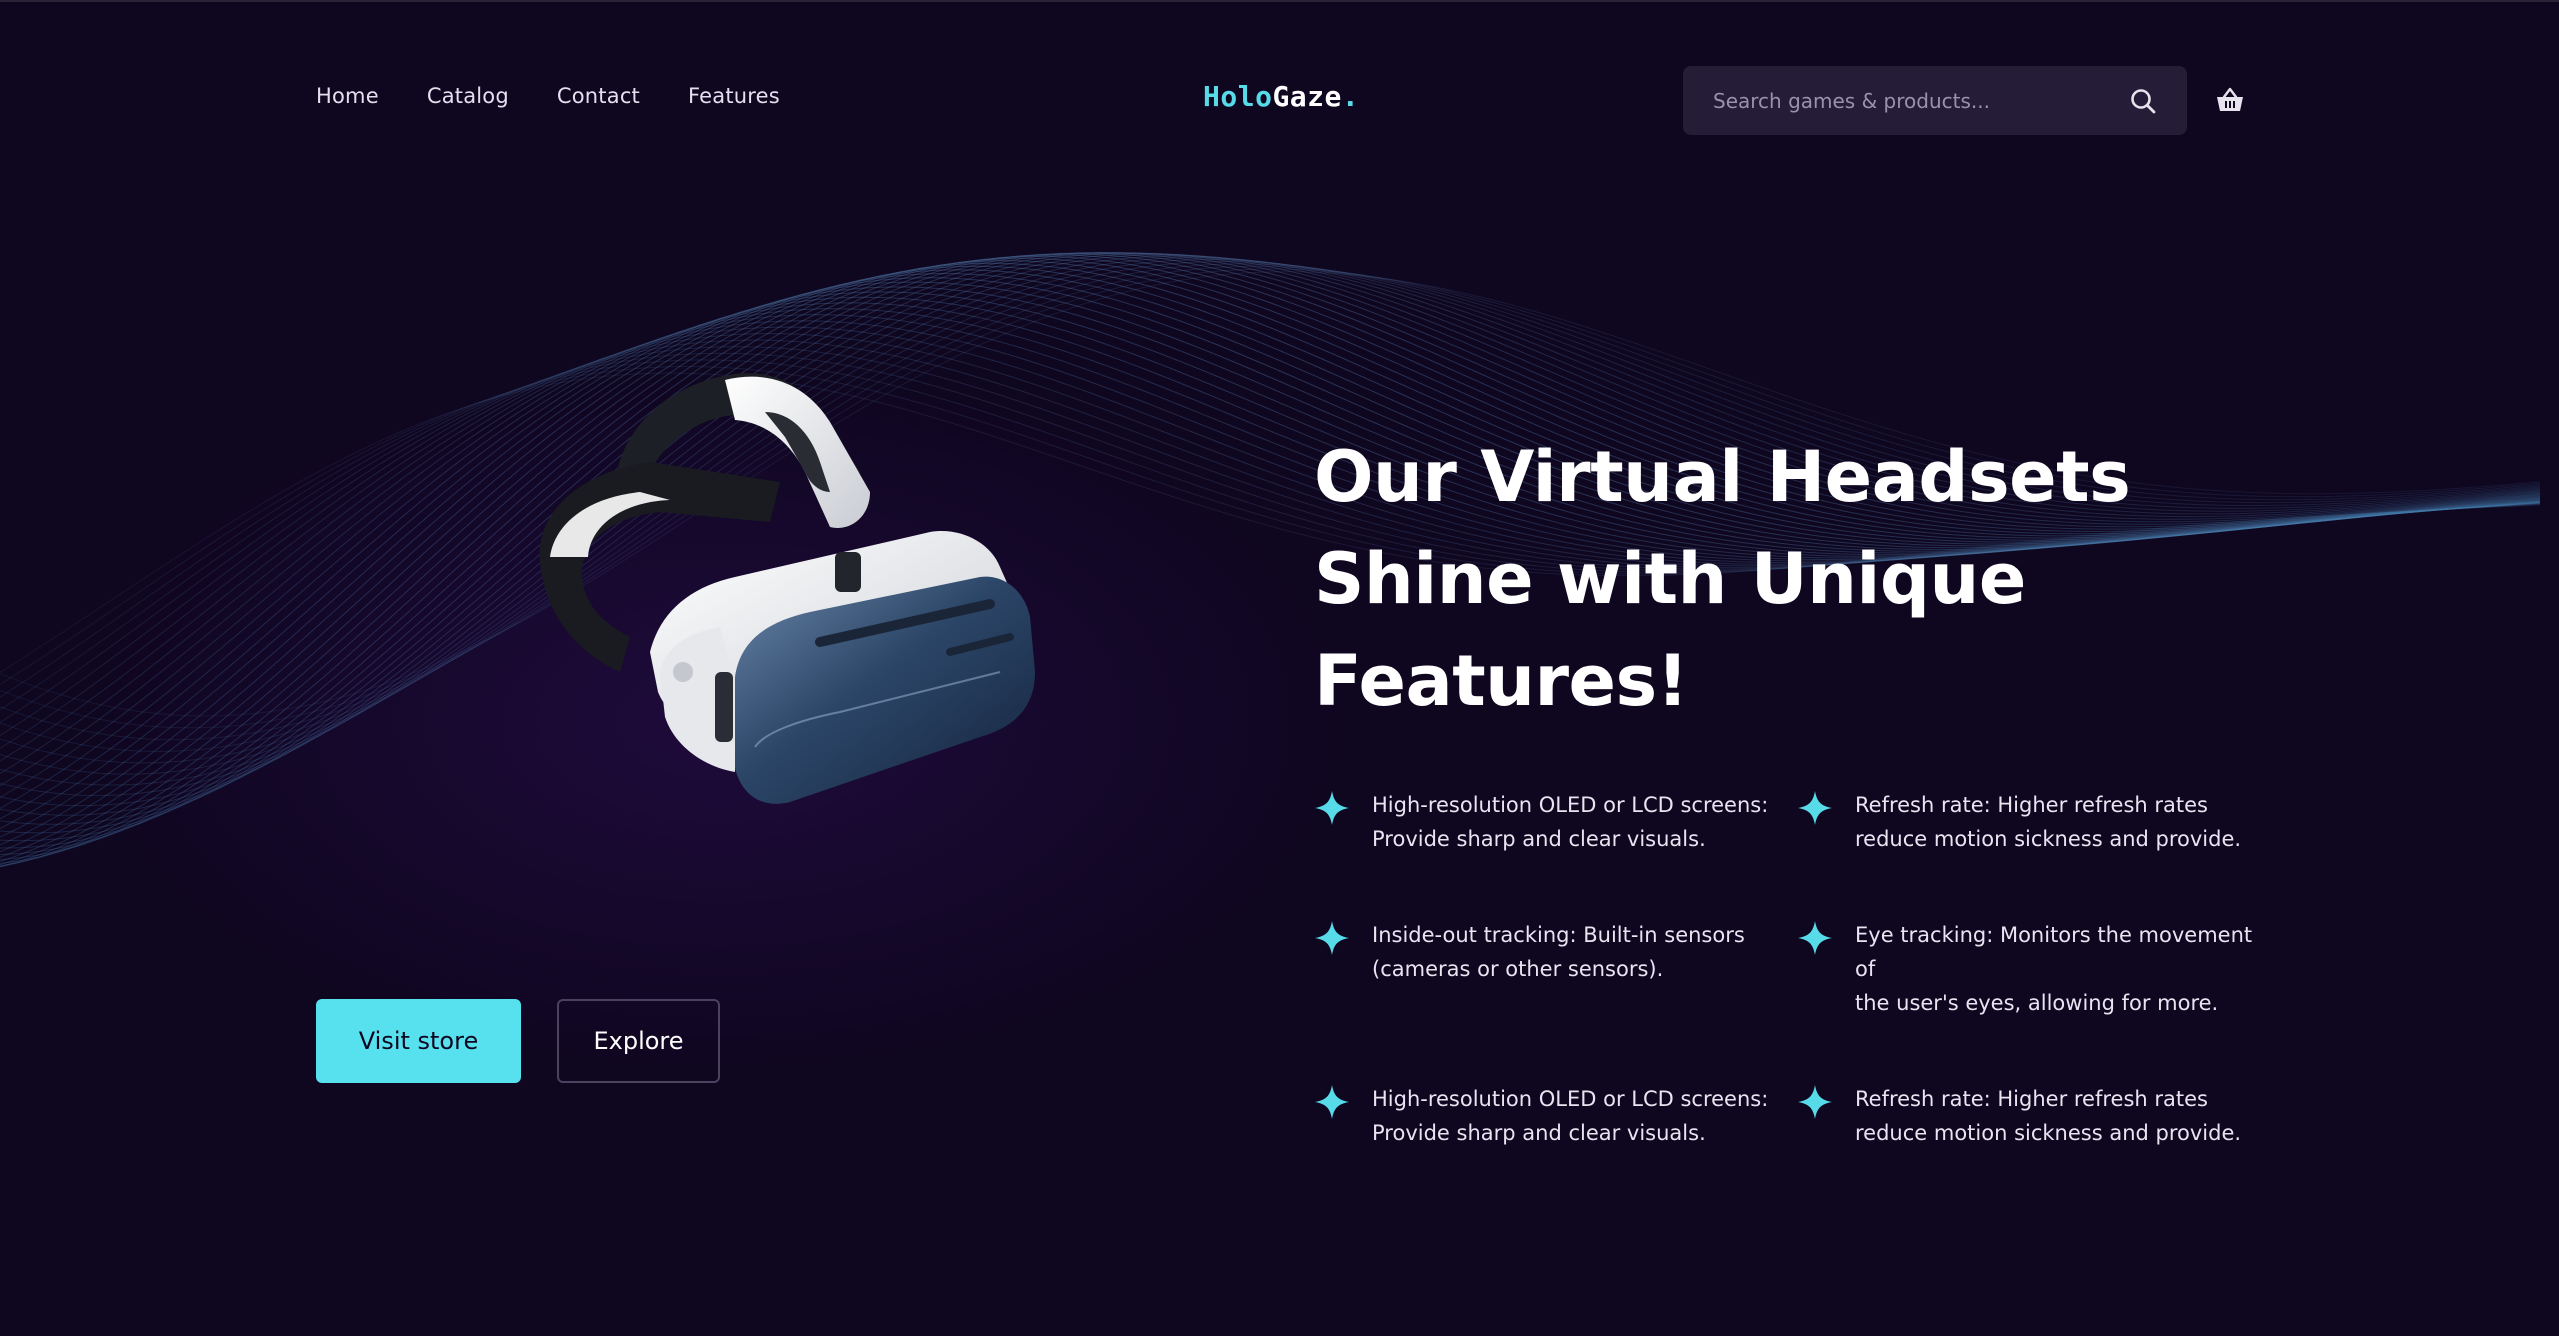 This screenshot has height=1336, width=2559. What do you see at coordinates (1558, 935) in the screenshot?
I see `feature-line-1: Inside-out tracking: Built-in sensors` at bounding box center [1558, 935].